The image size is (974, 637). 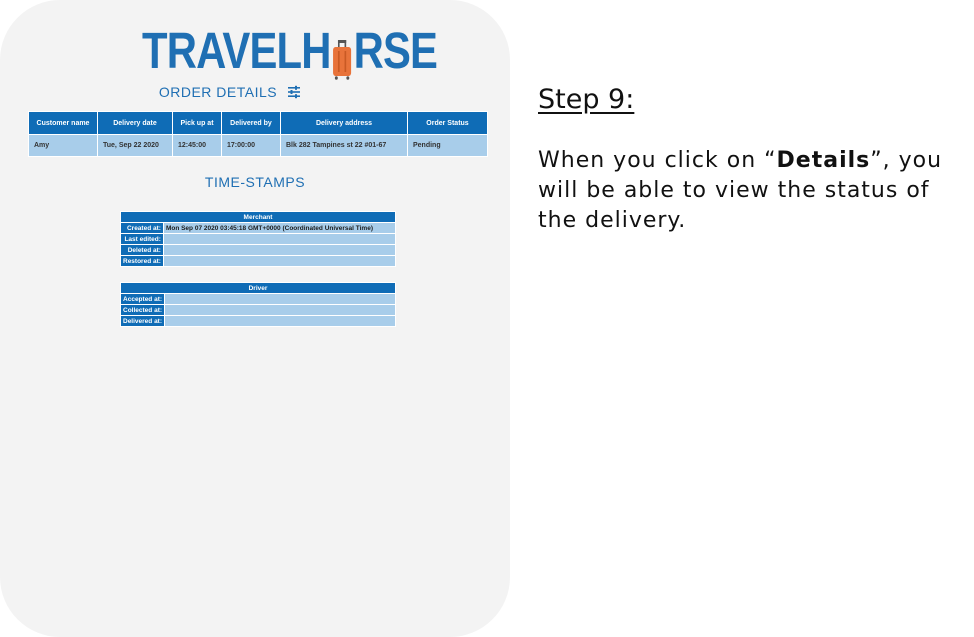 I want to click on table-row: Restored at:, so click(x=258, y=261).